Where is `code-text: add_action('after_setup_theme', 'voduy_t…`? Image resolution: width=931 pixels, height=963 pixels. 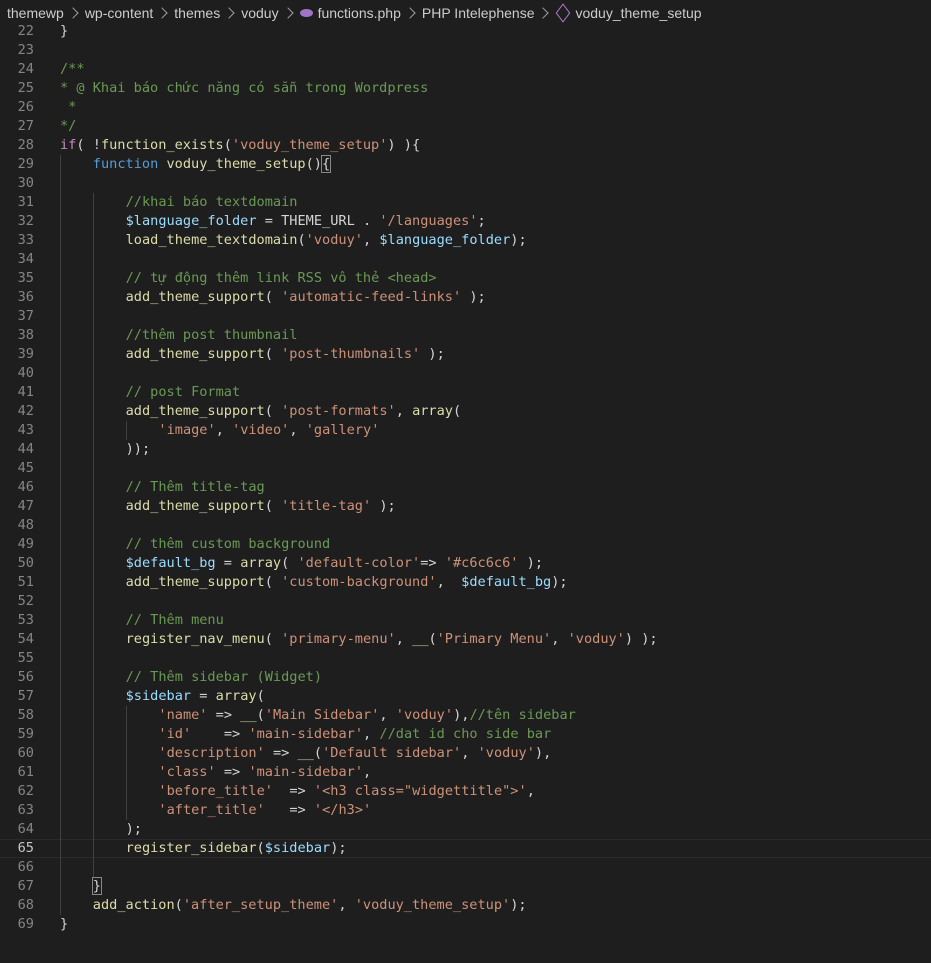
code-text: add_action('after_setup_theme', 'voduy_t… is located at coordinates (310, 905).